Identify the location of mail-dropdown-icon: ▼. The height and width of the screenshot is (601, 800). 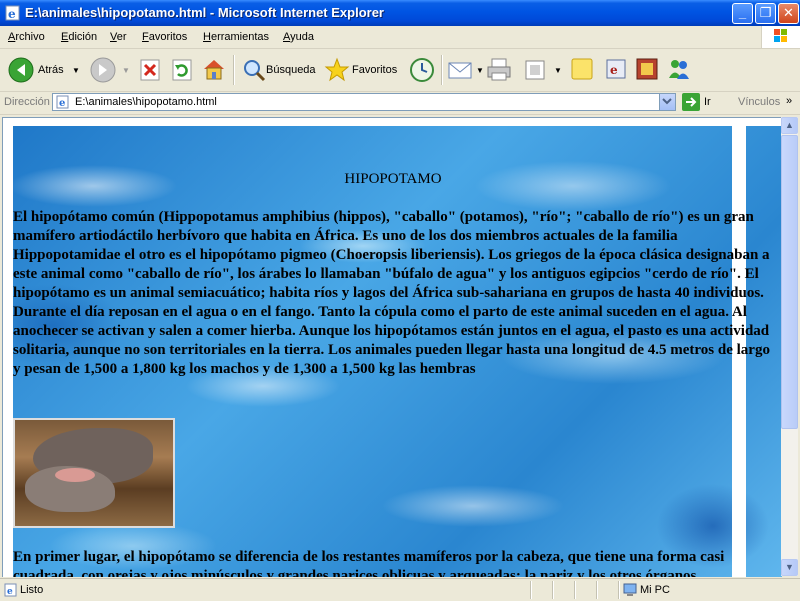
(480, 70).